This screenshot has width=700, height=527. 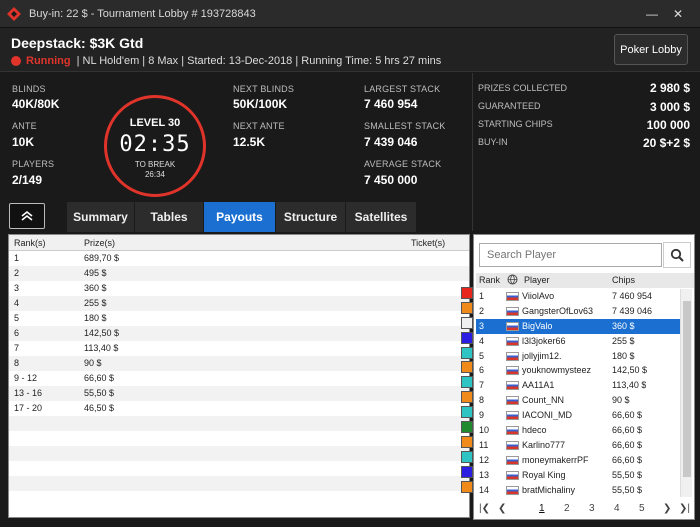 I want to click on page-2-link: 2, so click(x=567, y=508).